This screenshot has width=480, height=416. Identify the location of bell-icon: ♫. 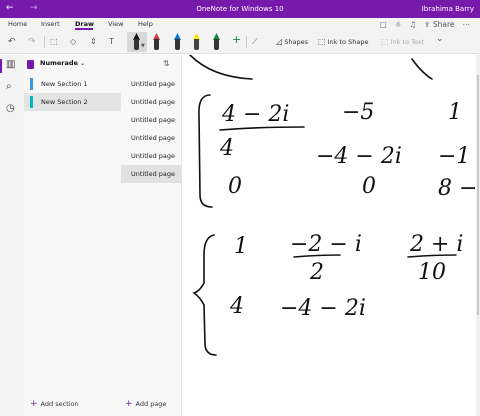
(412, 24).